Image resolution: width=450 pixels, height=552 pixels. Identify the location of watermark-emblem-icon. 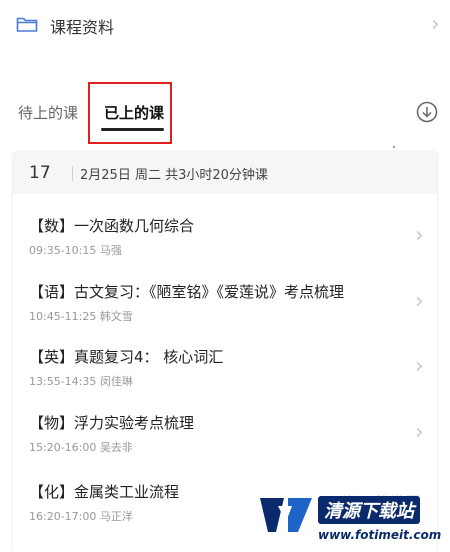
(286, 515).